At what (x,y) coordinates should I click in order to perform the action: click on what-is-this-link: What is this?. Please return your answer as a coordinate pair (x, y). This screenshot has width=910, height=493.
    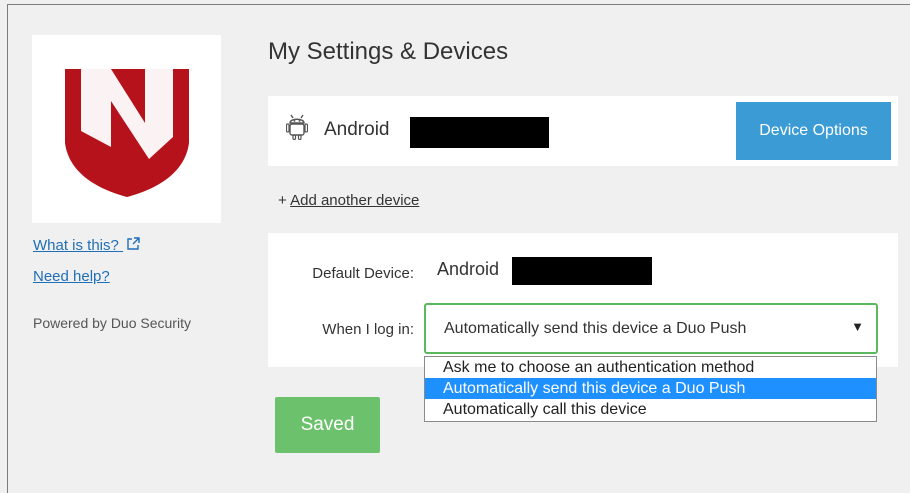
    Looking at the image, I should click on (86, 245).